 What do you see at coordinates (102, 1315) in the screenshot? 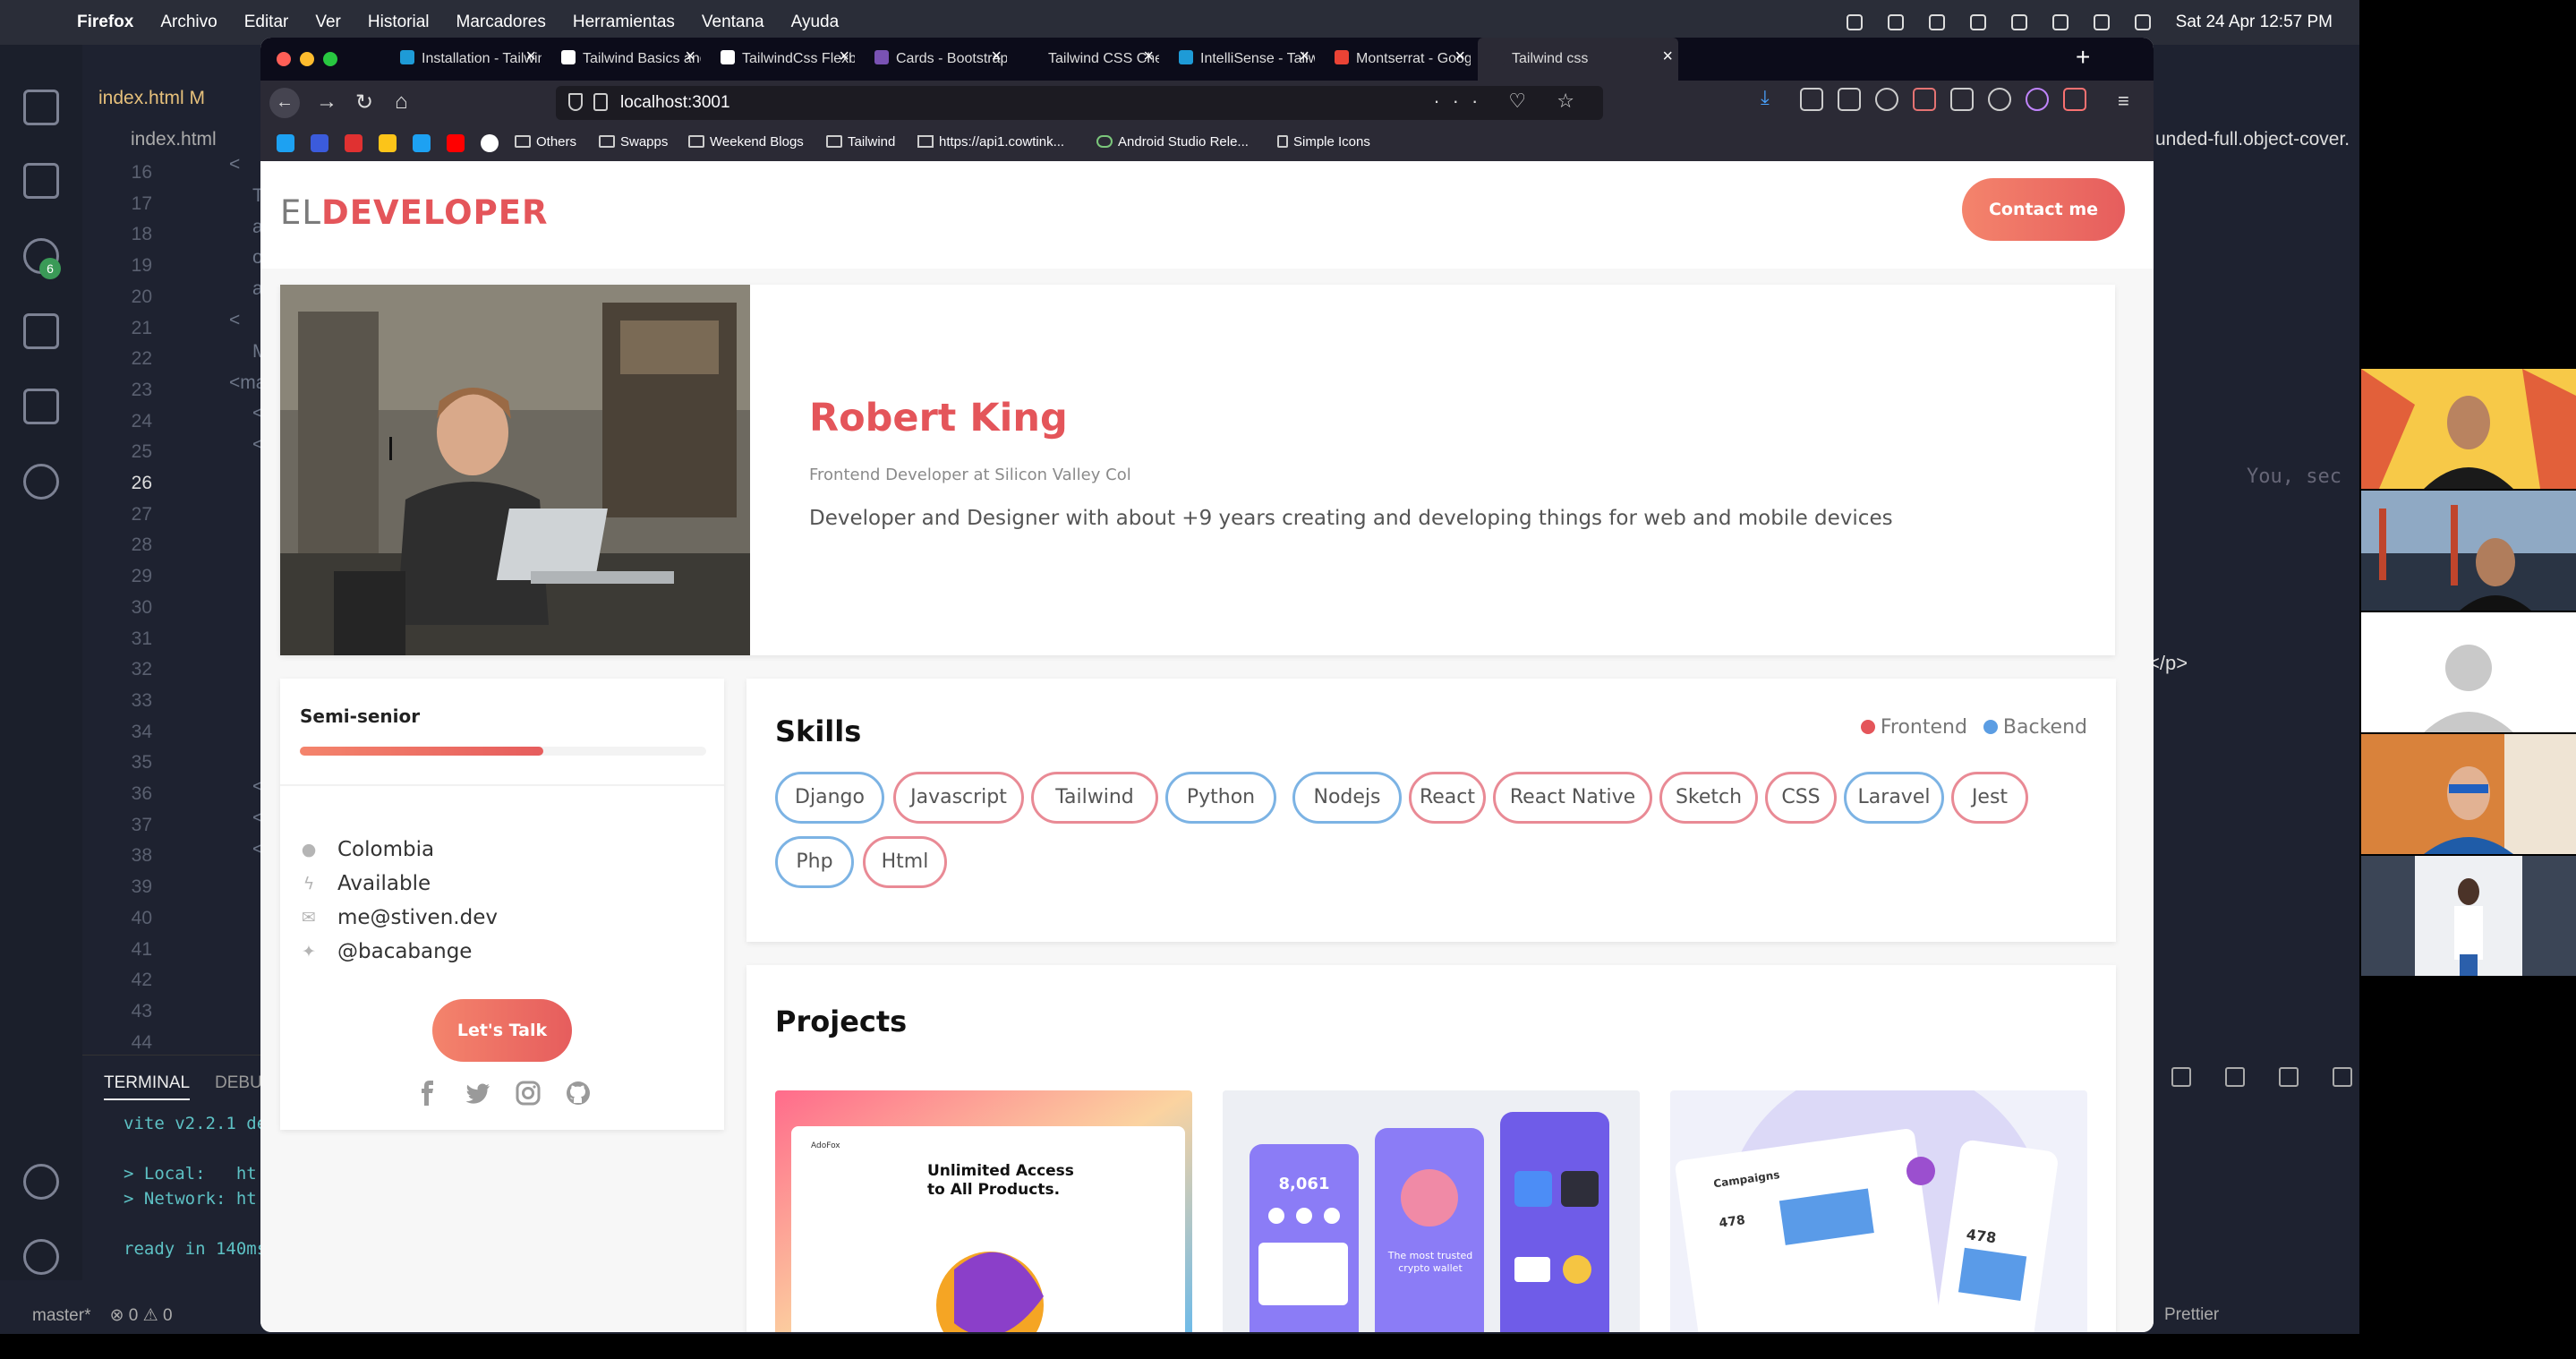
I see `git-branch: master* ⊗ 0 ⚠ 0` at bounding box center [102, 1315].